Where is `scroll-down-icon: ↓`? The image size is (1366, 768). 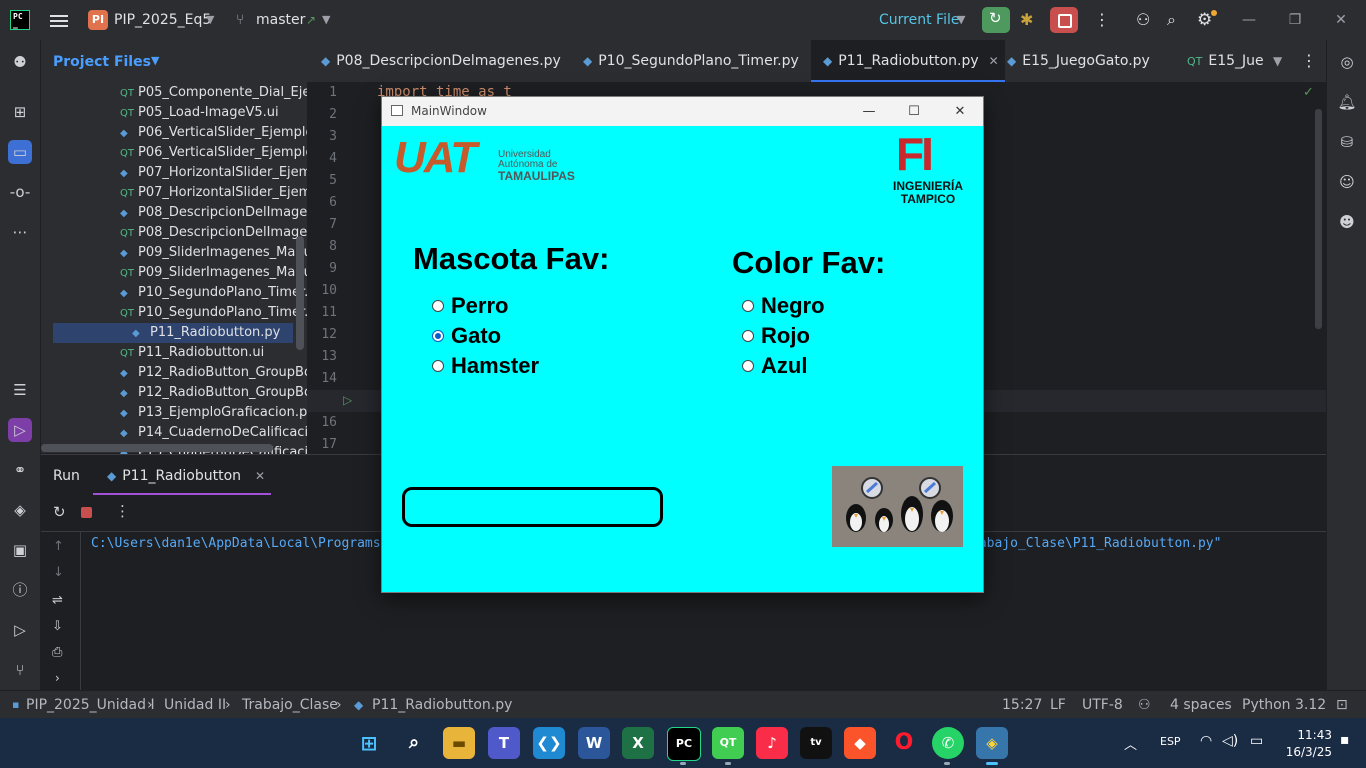 scroll-down-icon: ↓ is located at coordinates (58, 572).